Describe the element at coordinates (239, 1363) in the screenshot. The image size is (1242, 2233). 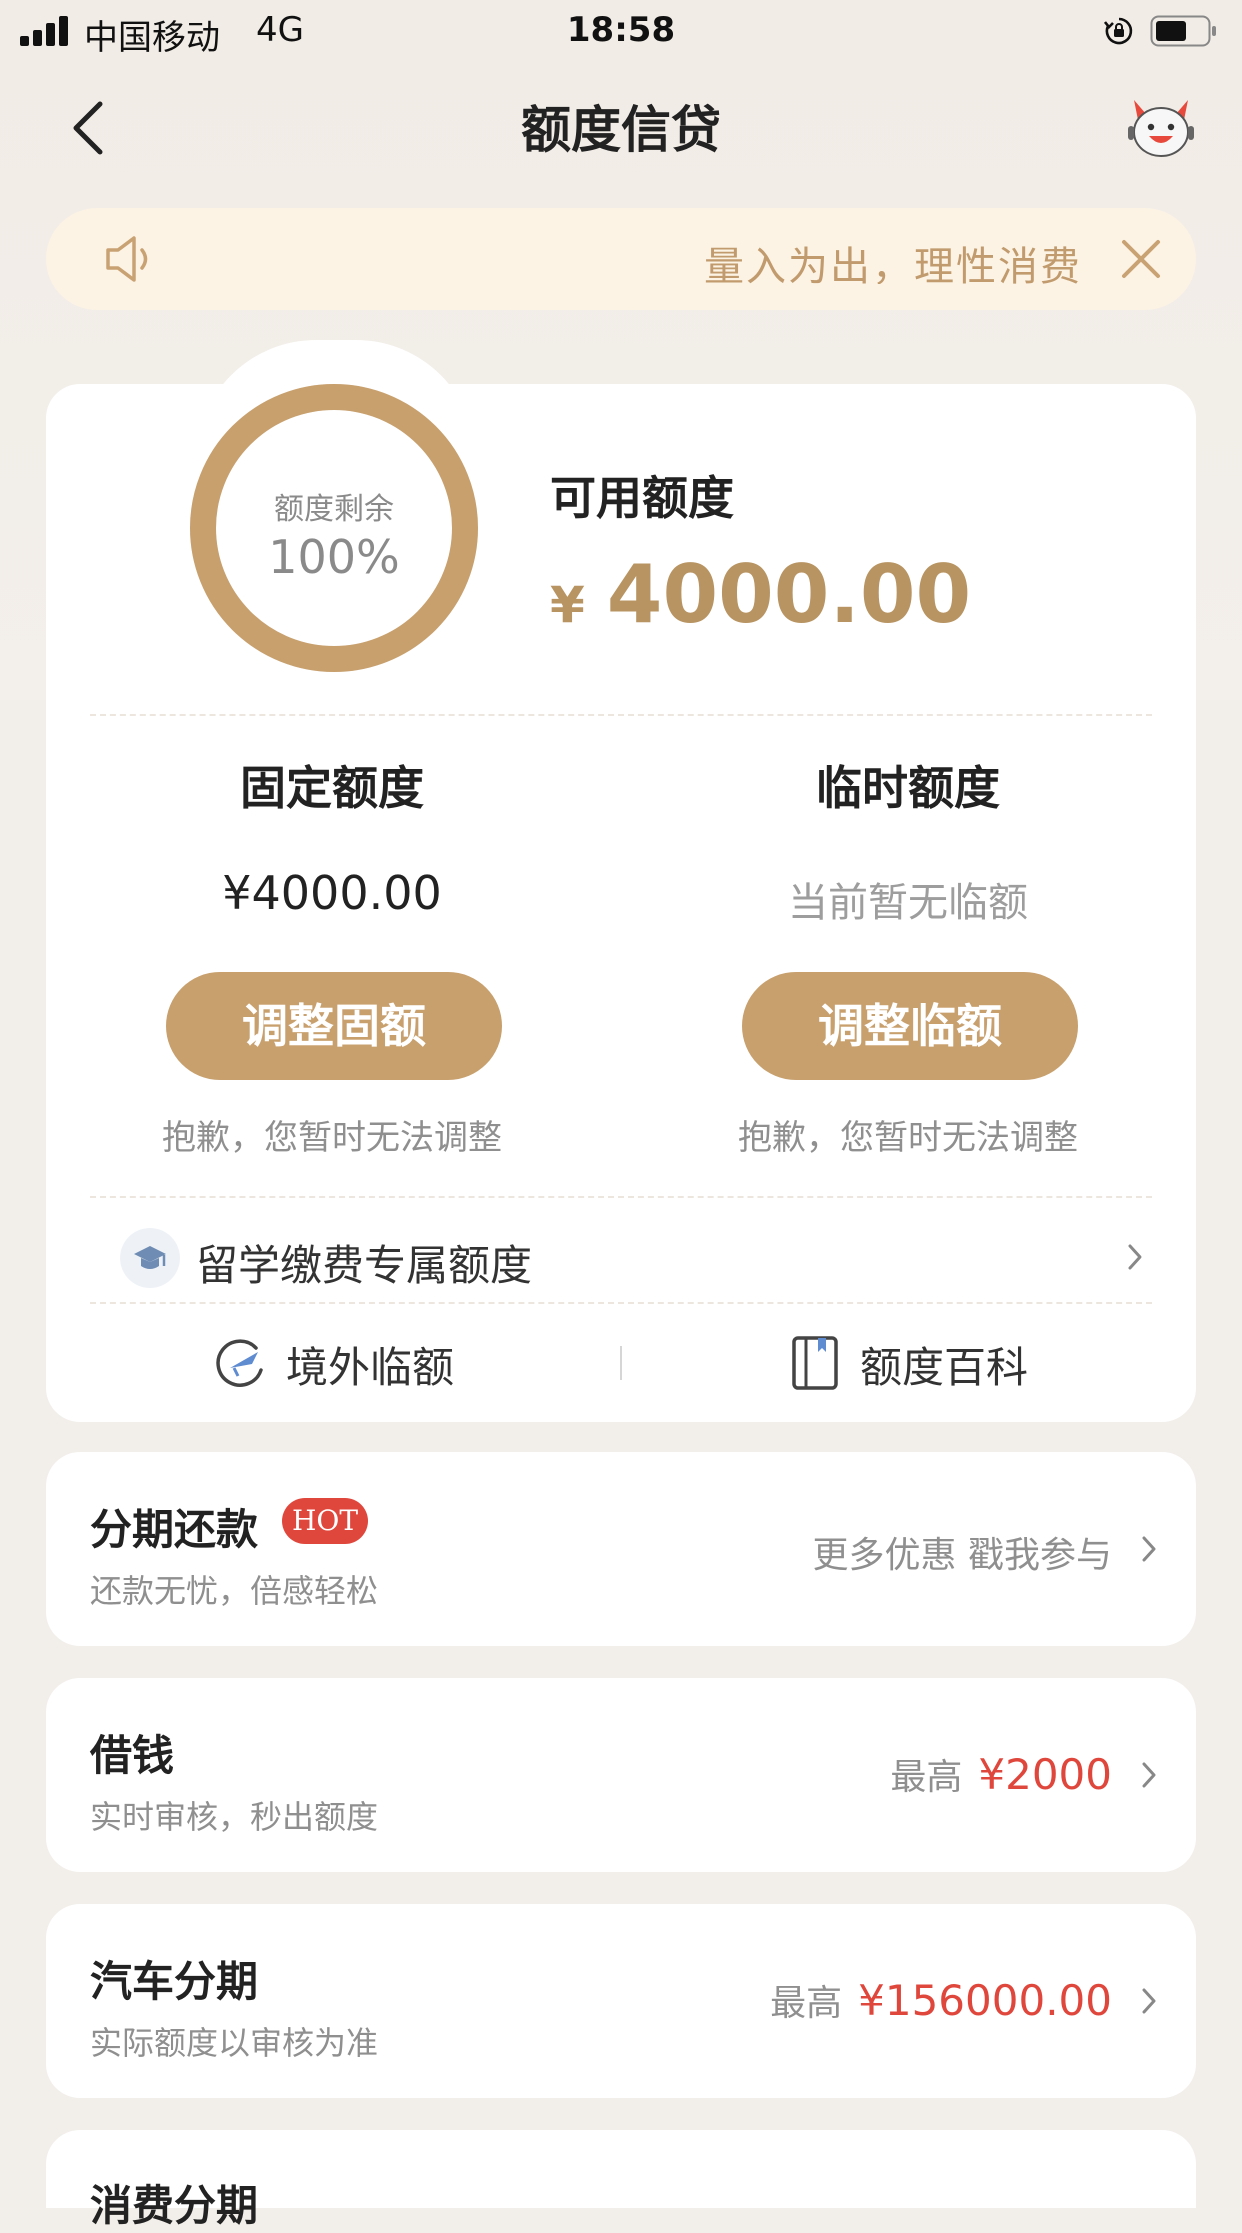
I see `plane-globe-icon` at that location.